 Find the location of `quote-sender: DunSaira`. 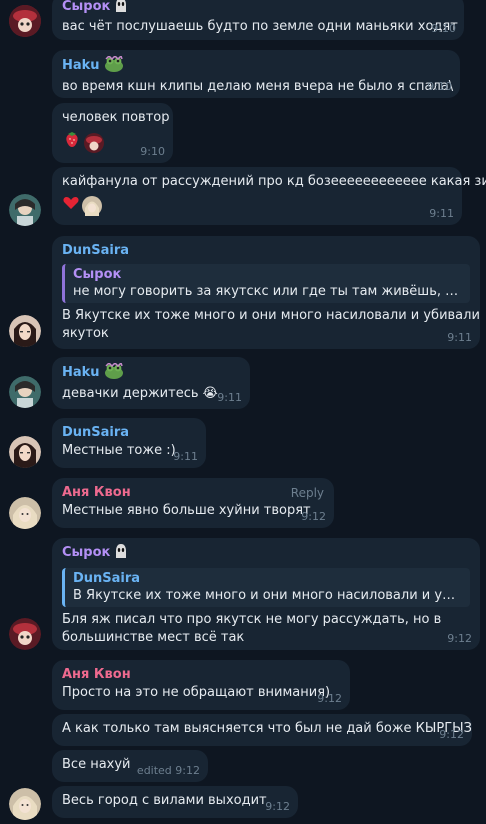

quote-sender: DunSaira is located at coordinates (107, 578).